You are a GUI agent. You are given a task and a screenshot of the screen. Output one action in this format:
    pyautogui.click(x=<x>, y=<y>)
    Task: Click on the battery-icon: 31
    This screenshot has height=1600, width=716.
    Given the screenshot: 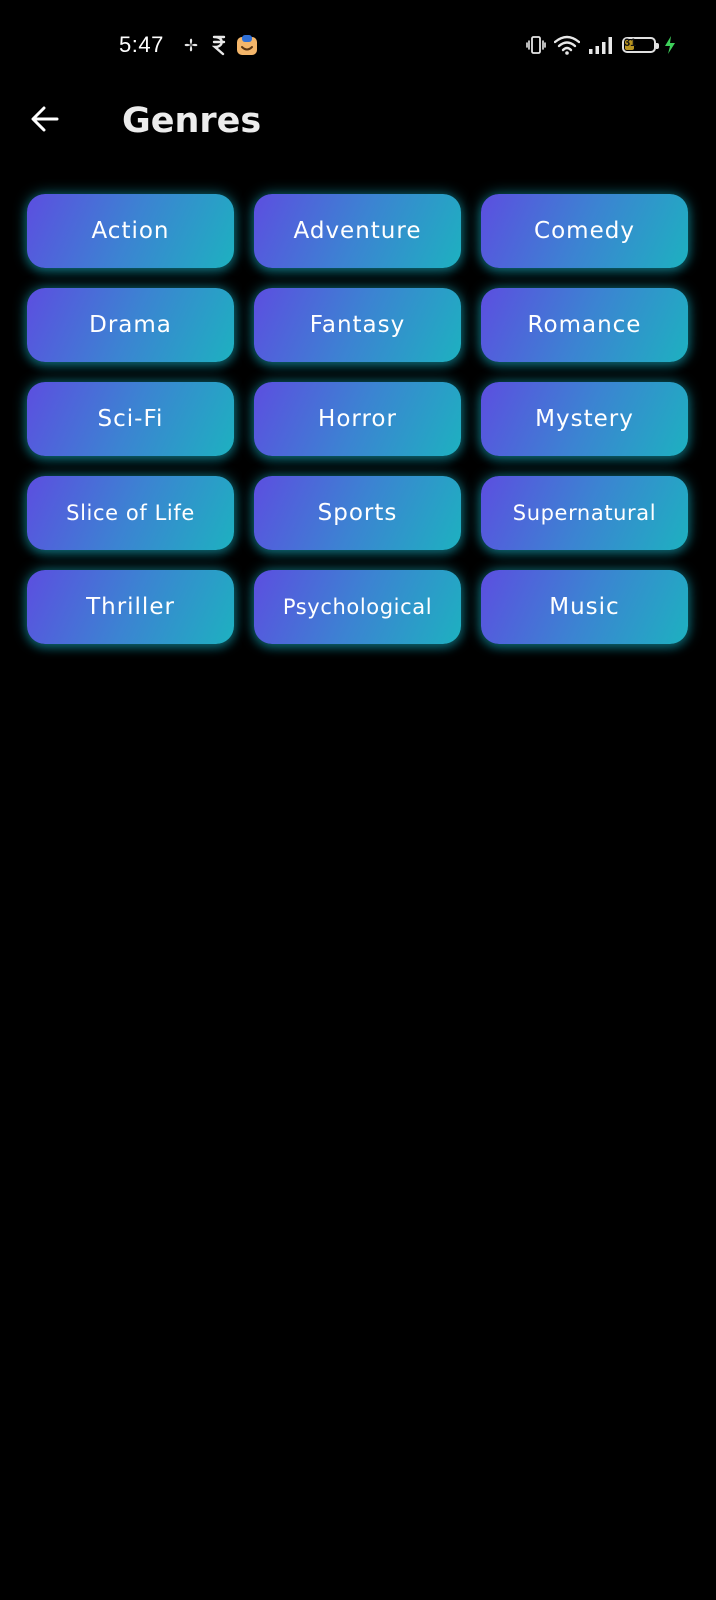 What is the action you would take?
    pyautogui.click(x=640, y=45)
    